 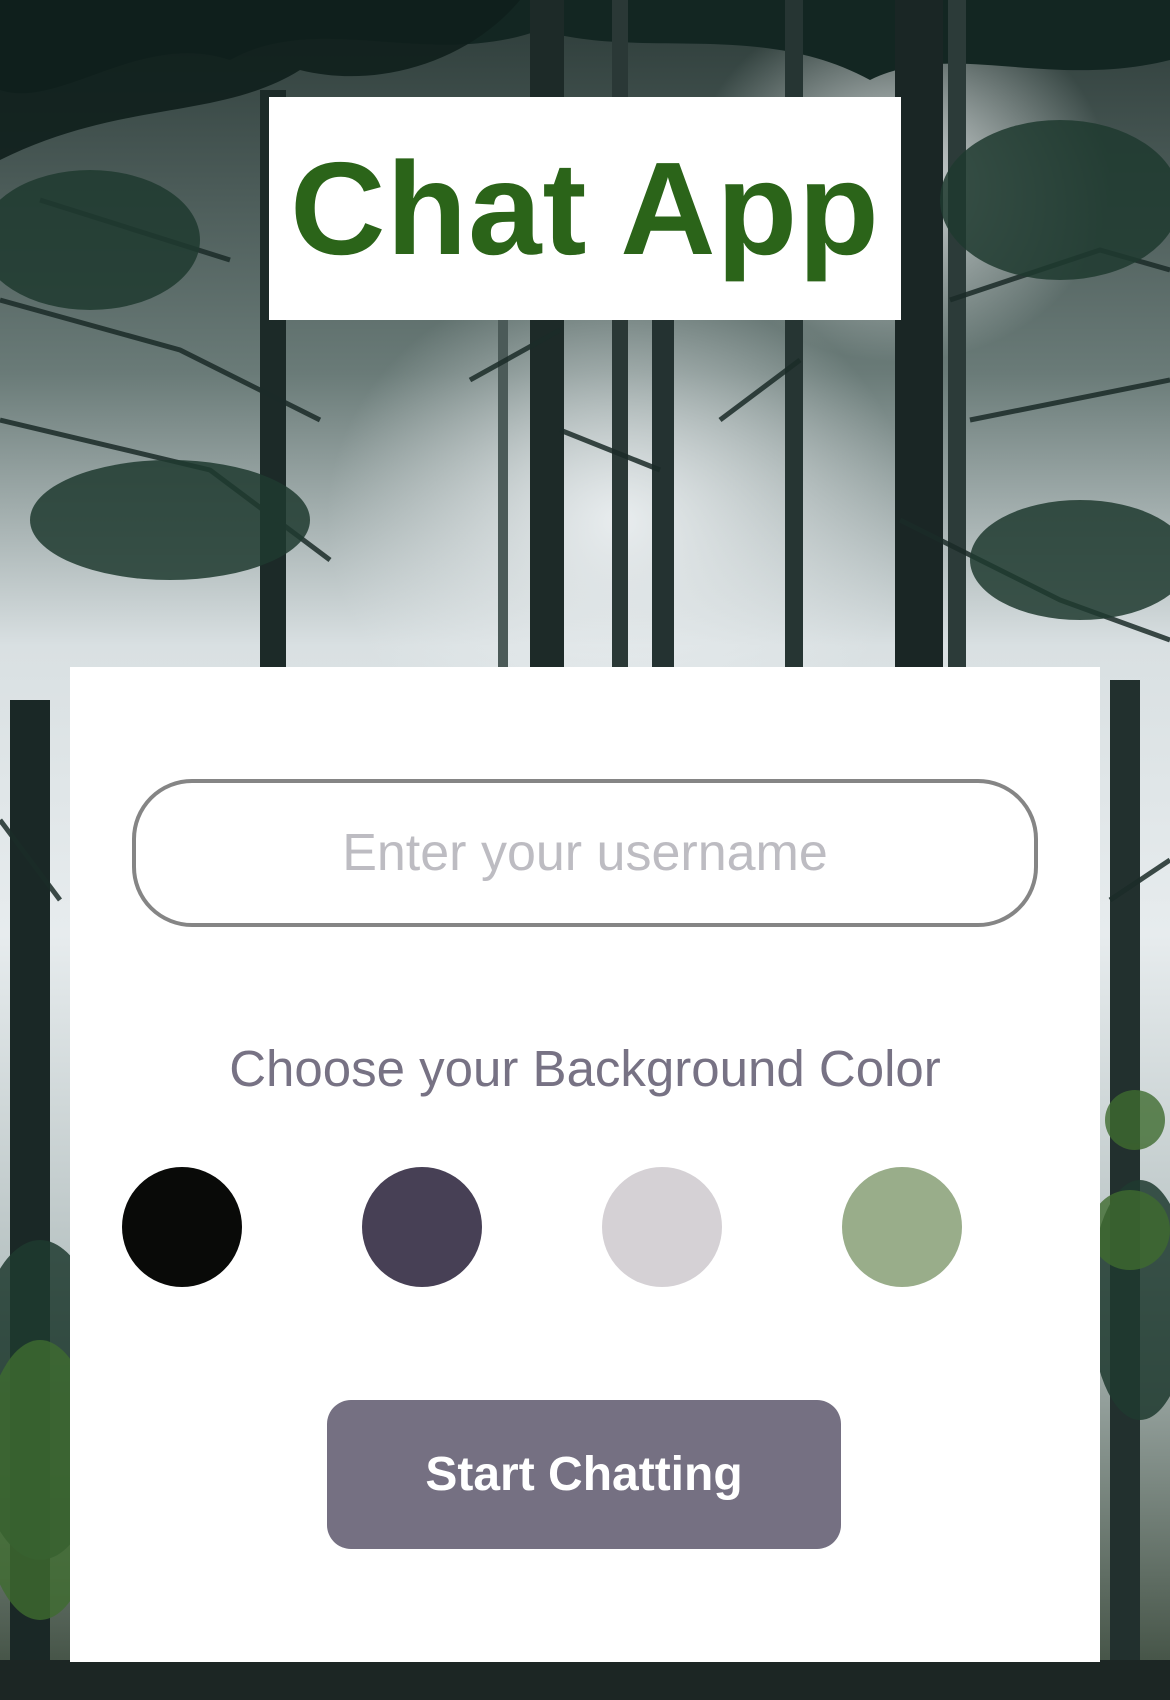 I want to click on app-title: Chat App, so click(x=585, y=208).